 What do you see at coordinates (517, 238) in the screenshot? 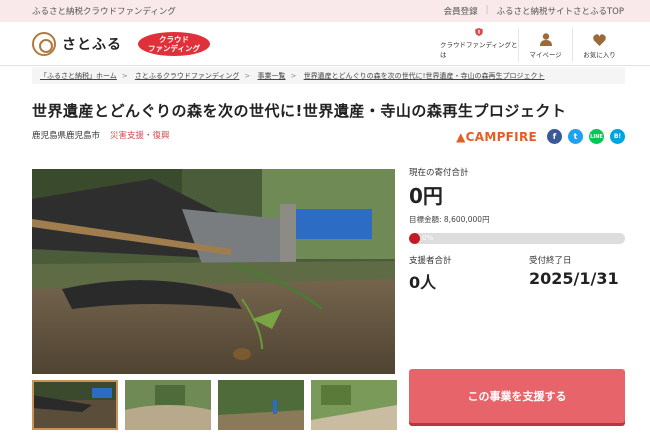
I see `progress-bar: 0%` at bounding box center [517, 238].